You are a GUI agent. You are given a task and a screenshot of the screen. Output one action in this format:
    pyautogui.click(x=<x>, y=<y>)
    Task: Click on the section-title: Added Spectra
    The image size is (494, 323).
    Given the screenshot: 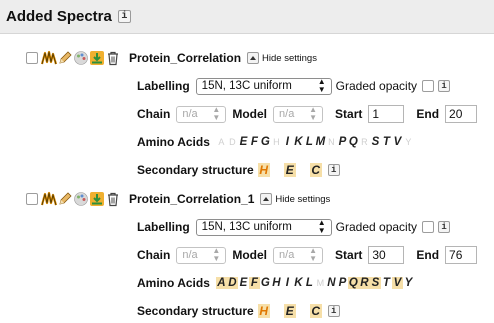 What is the action you would take?
    pyautogui.click(x=59, y=16)
    